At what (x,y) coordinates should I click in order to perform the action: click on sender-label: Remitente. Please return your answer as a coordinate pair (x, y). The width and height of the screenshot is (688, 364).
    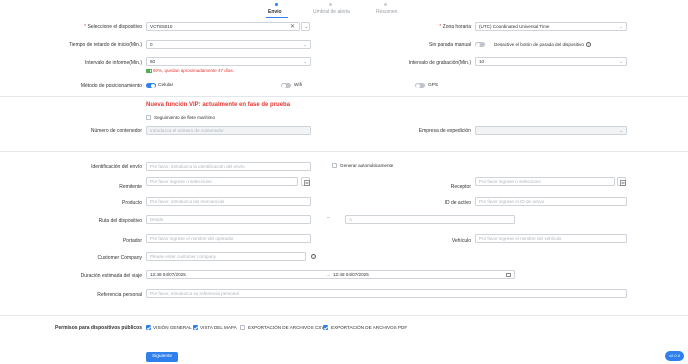
    Looking at the image, I should click on (130, 187).